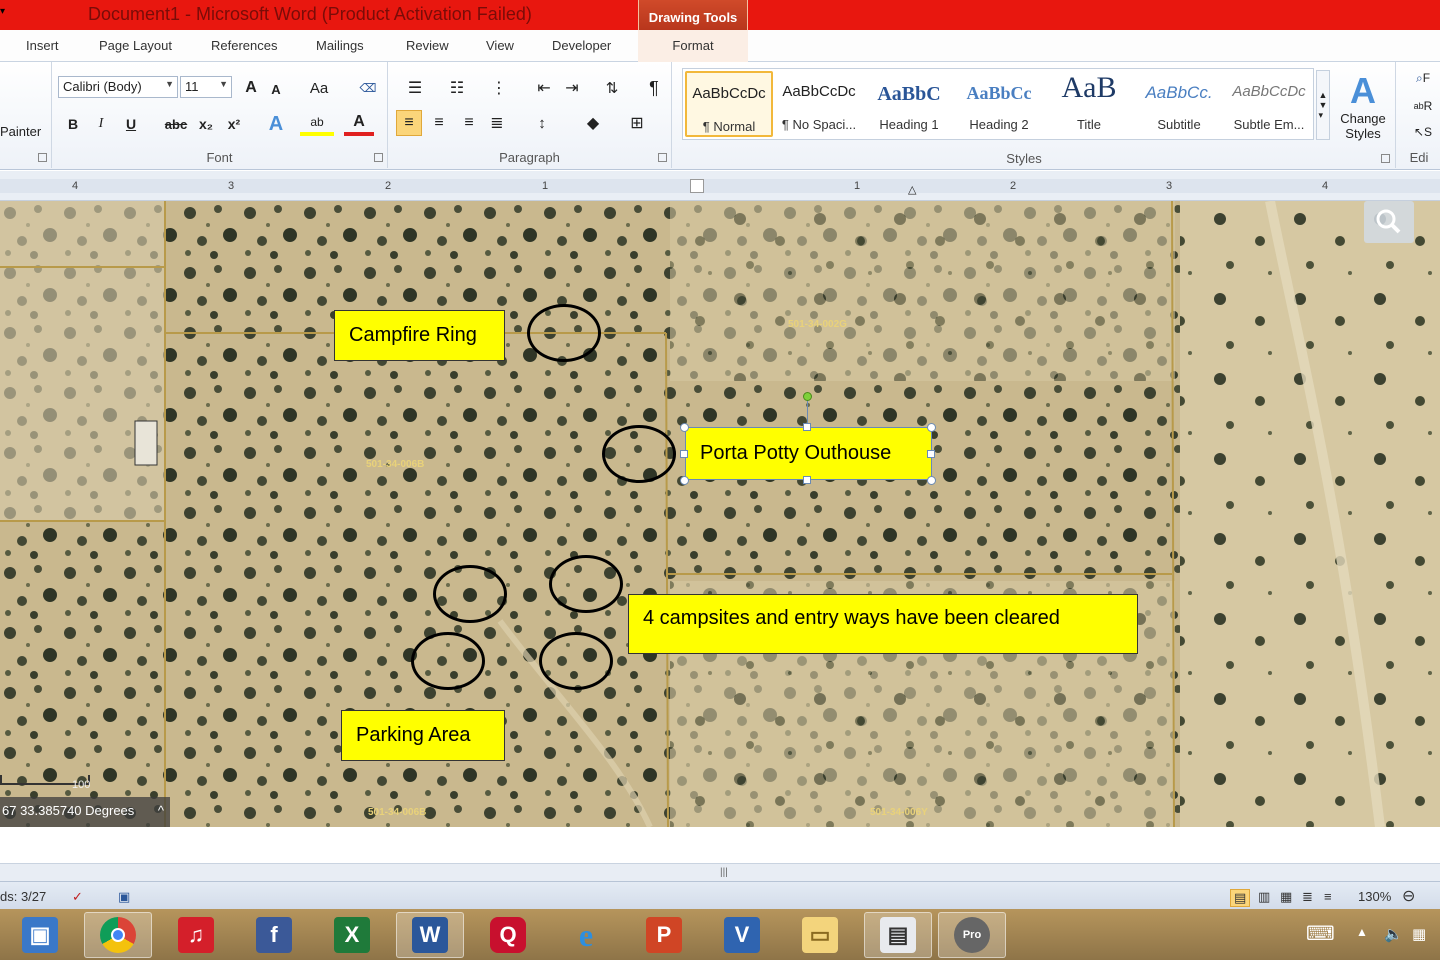 Image resolution: width=1440 pixels, height=960 pixels. Describe the element at coordinates (972, 935) in the screenshot. I see `taskbar-google-earth-pro: Pro` at that location.